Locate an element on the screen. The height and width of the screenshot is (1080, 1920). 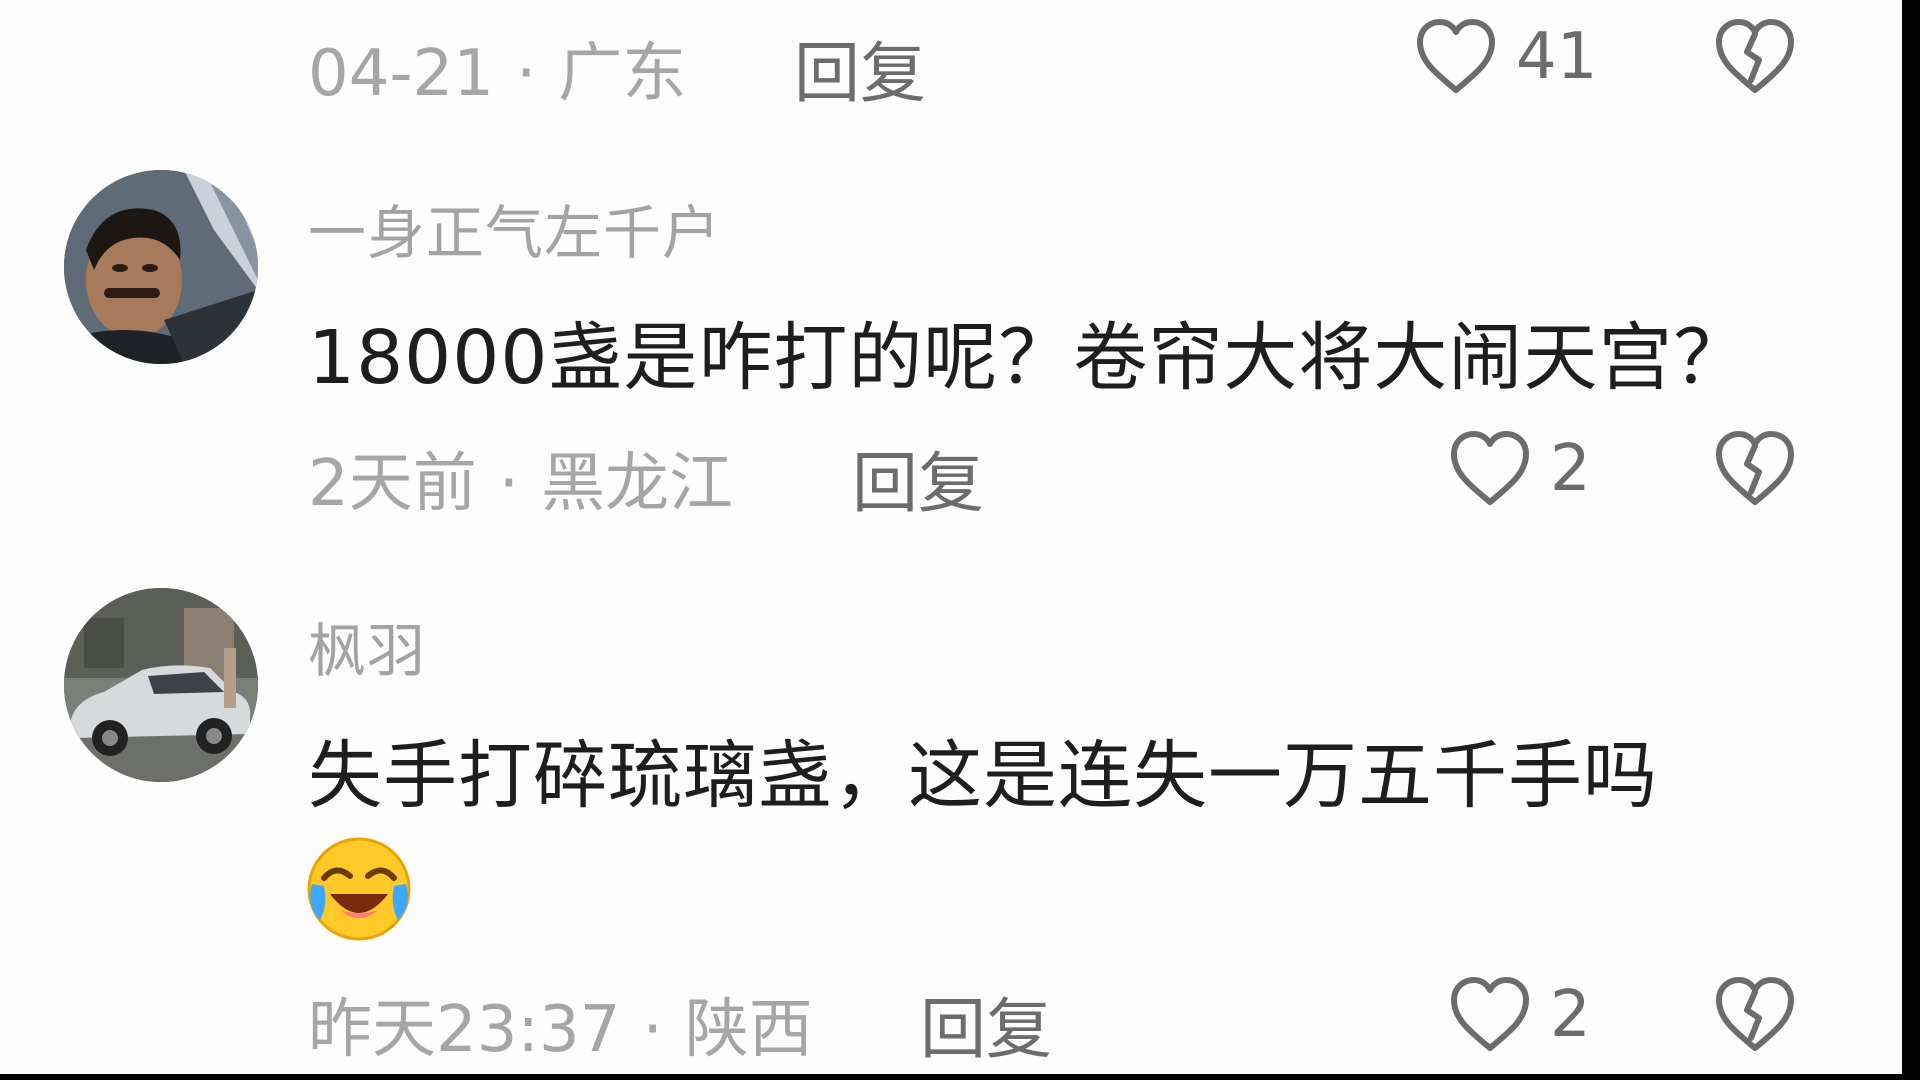
comment-item: 04-21 · 广东 回复 41 is located at coordinates (951, 60).